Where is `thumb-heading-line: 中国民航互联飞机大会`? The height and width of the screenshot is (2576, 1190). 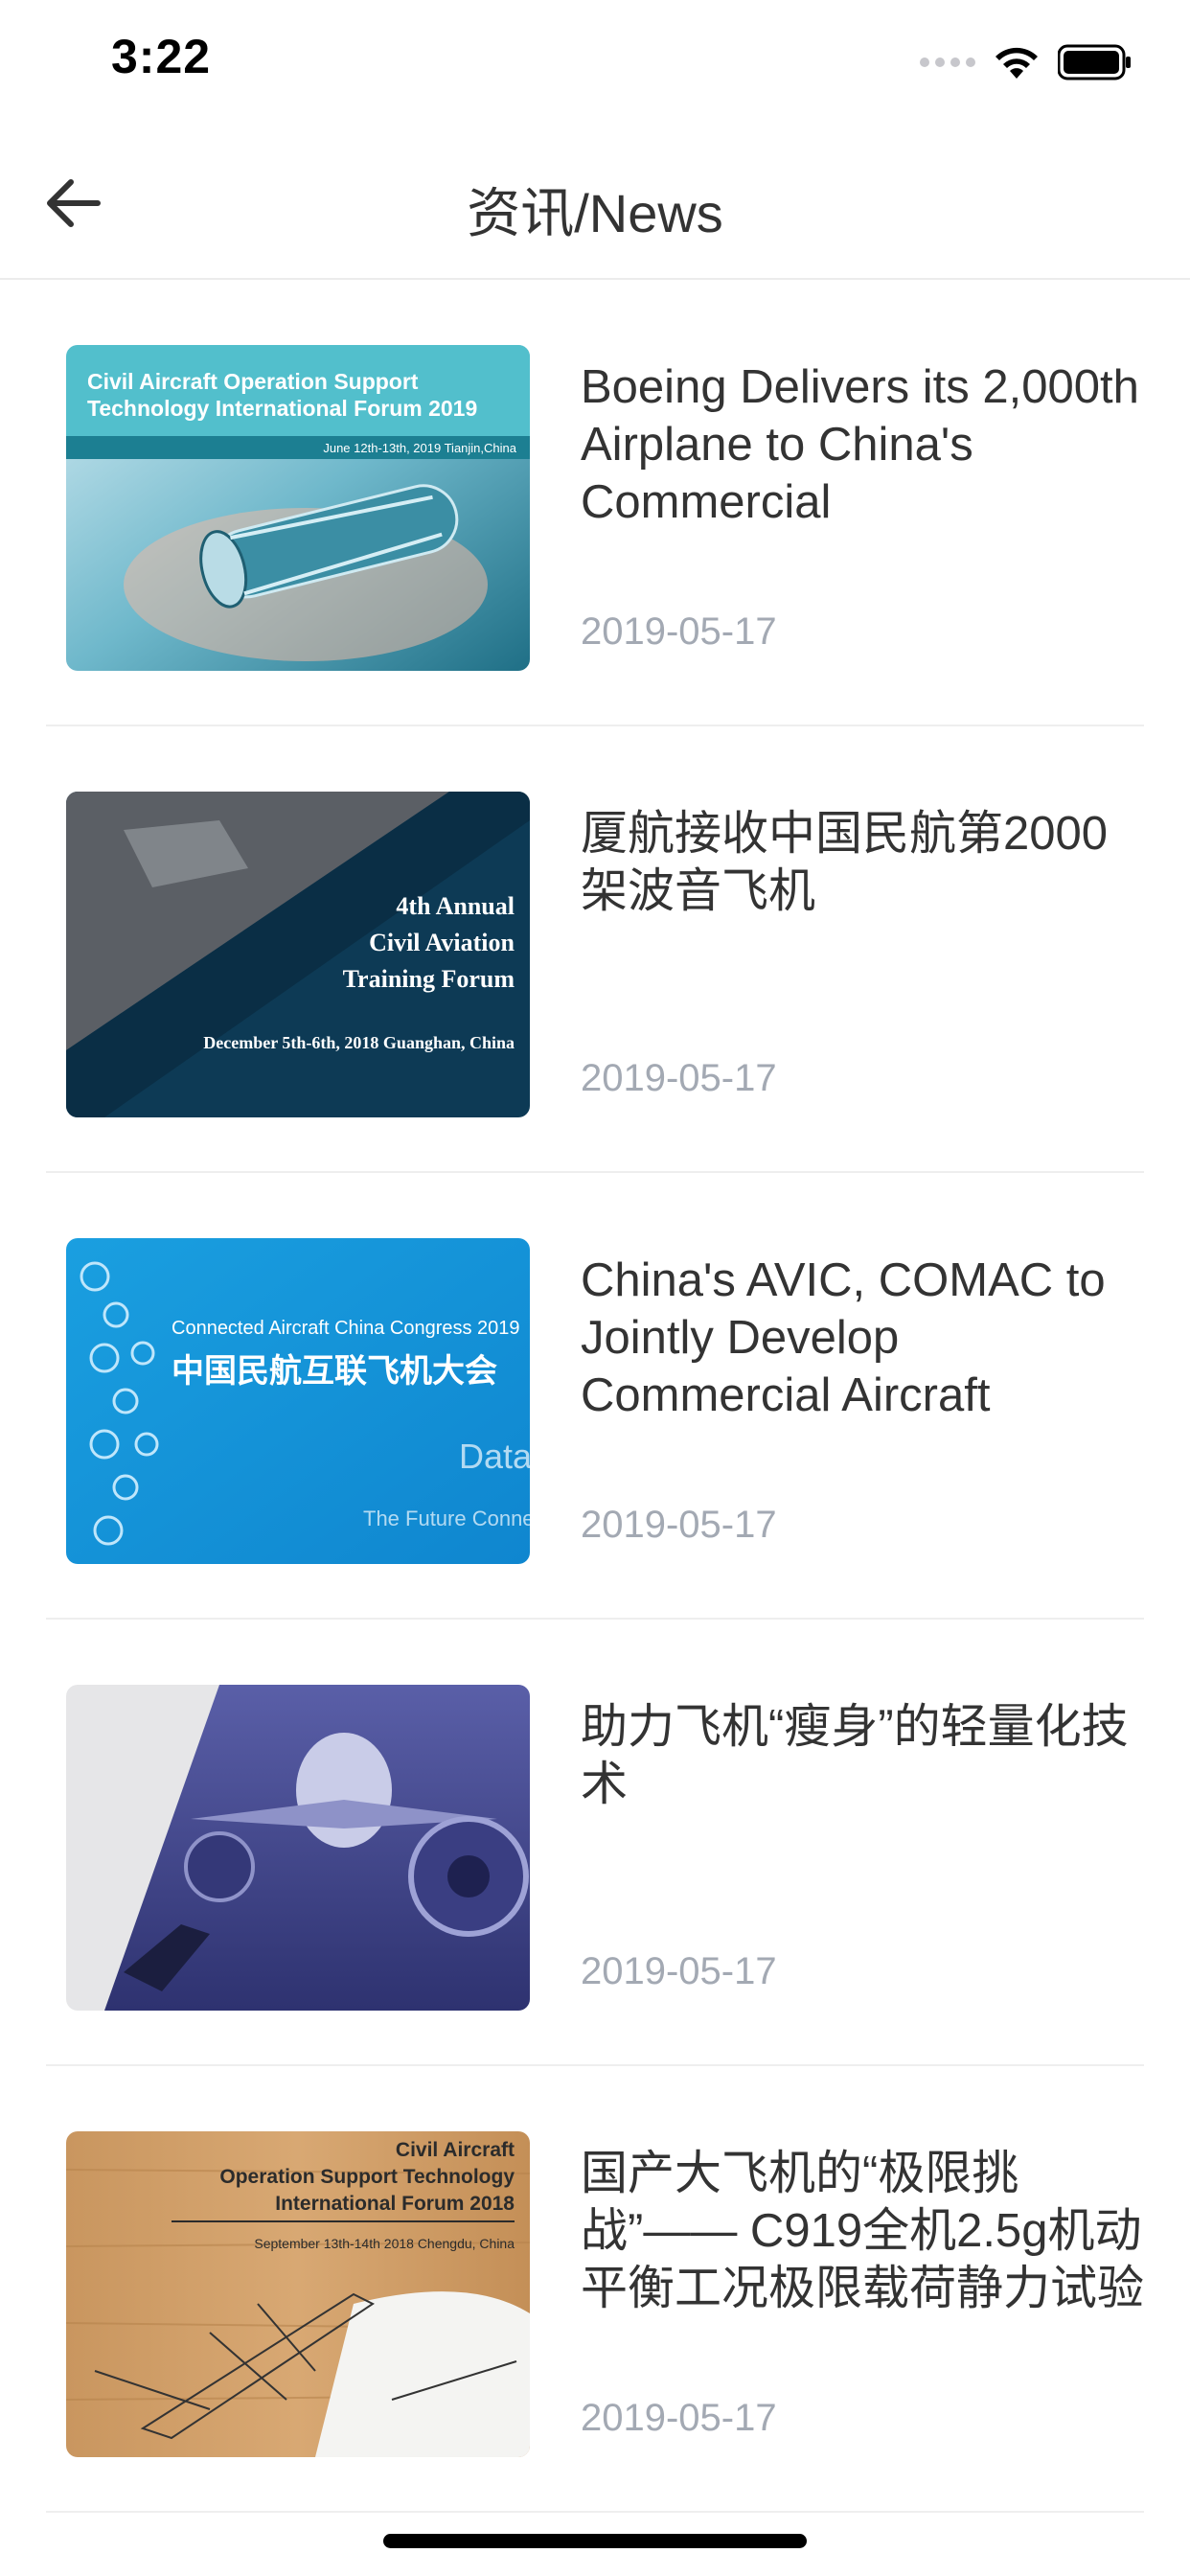
thumb-heading-line: 中国民航互联飞机大会 is located at coordinates (334, 1371).